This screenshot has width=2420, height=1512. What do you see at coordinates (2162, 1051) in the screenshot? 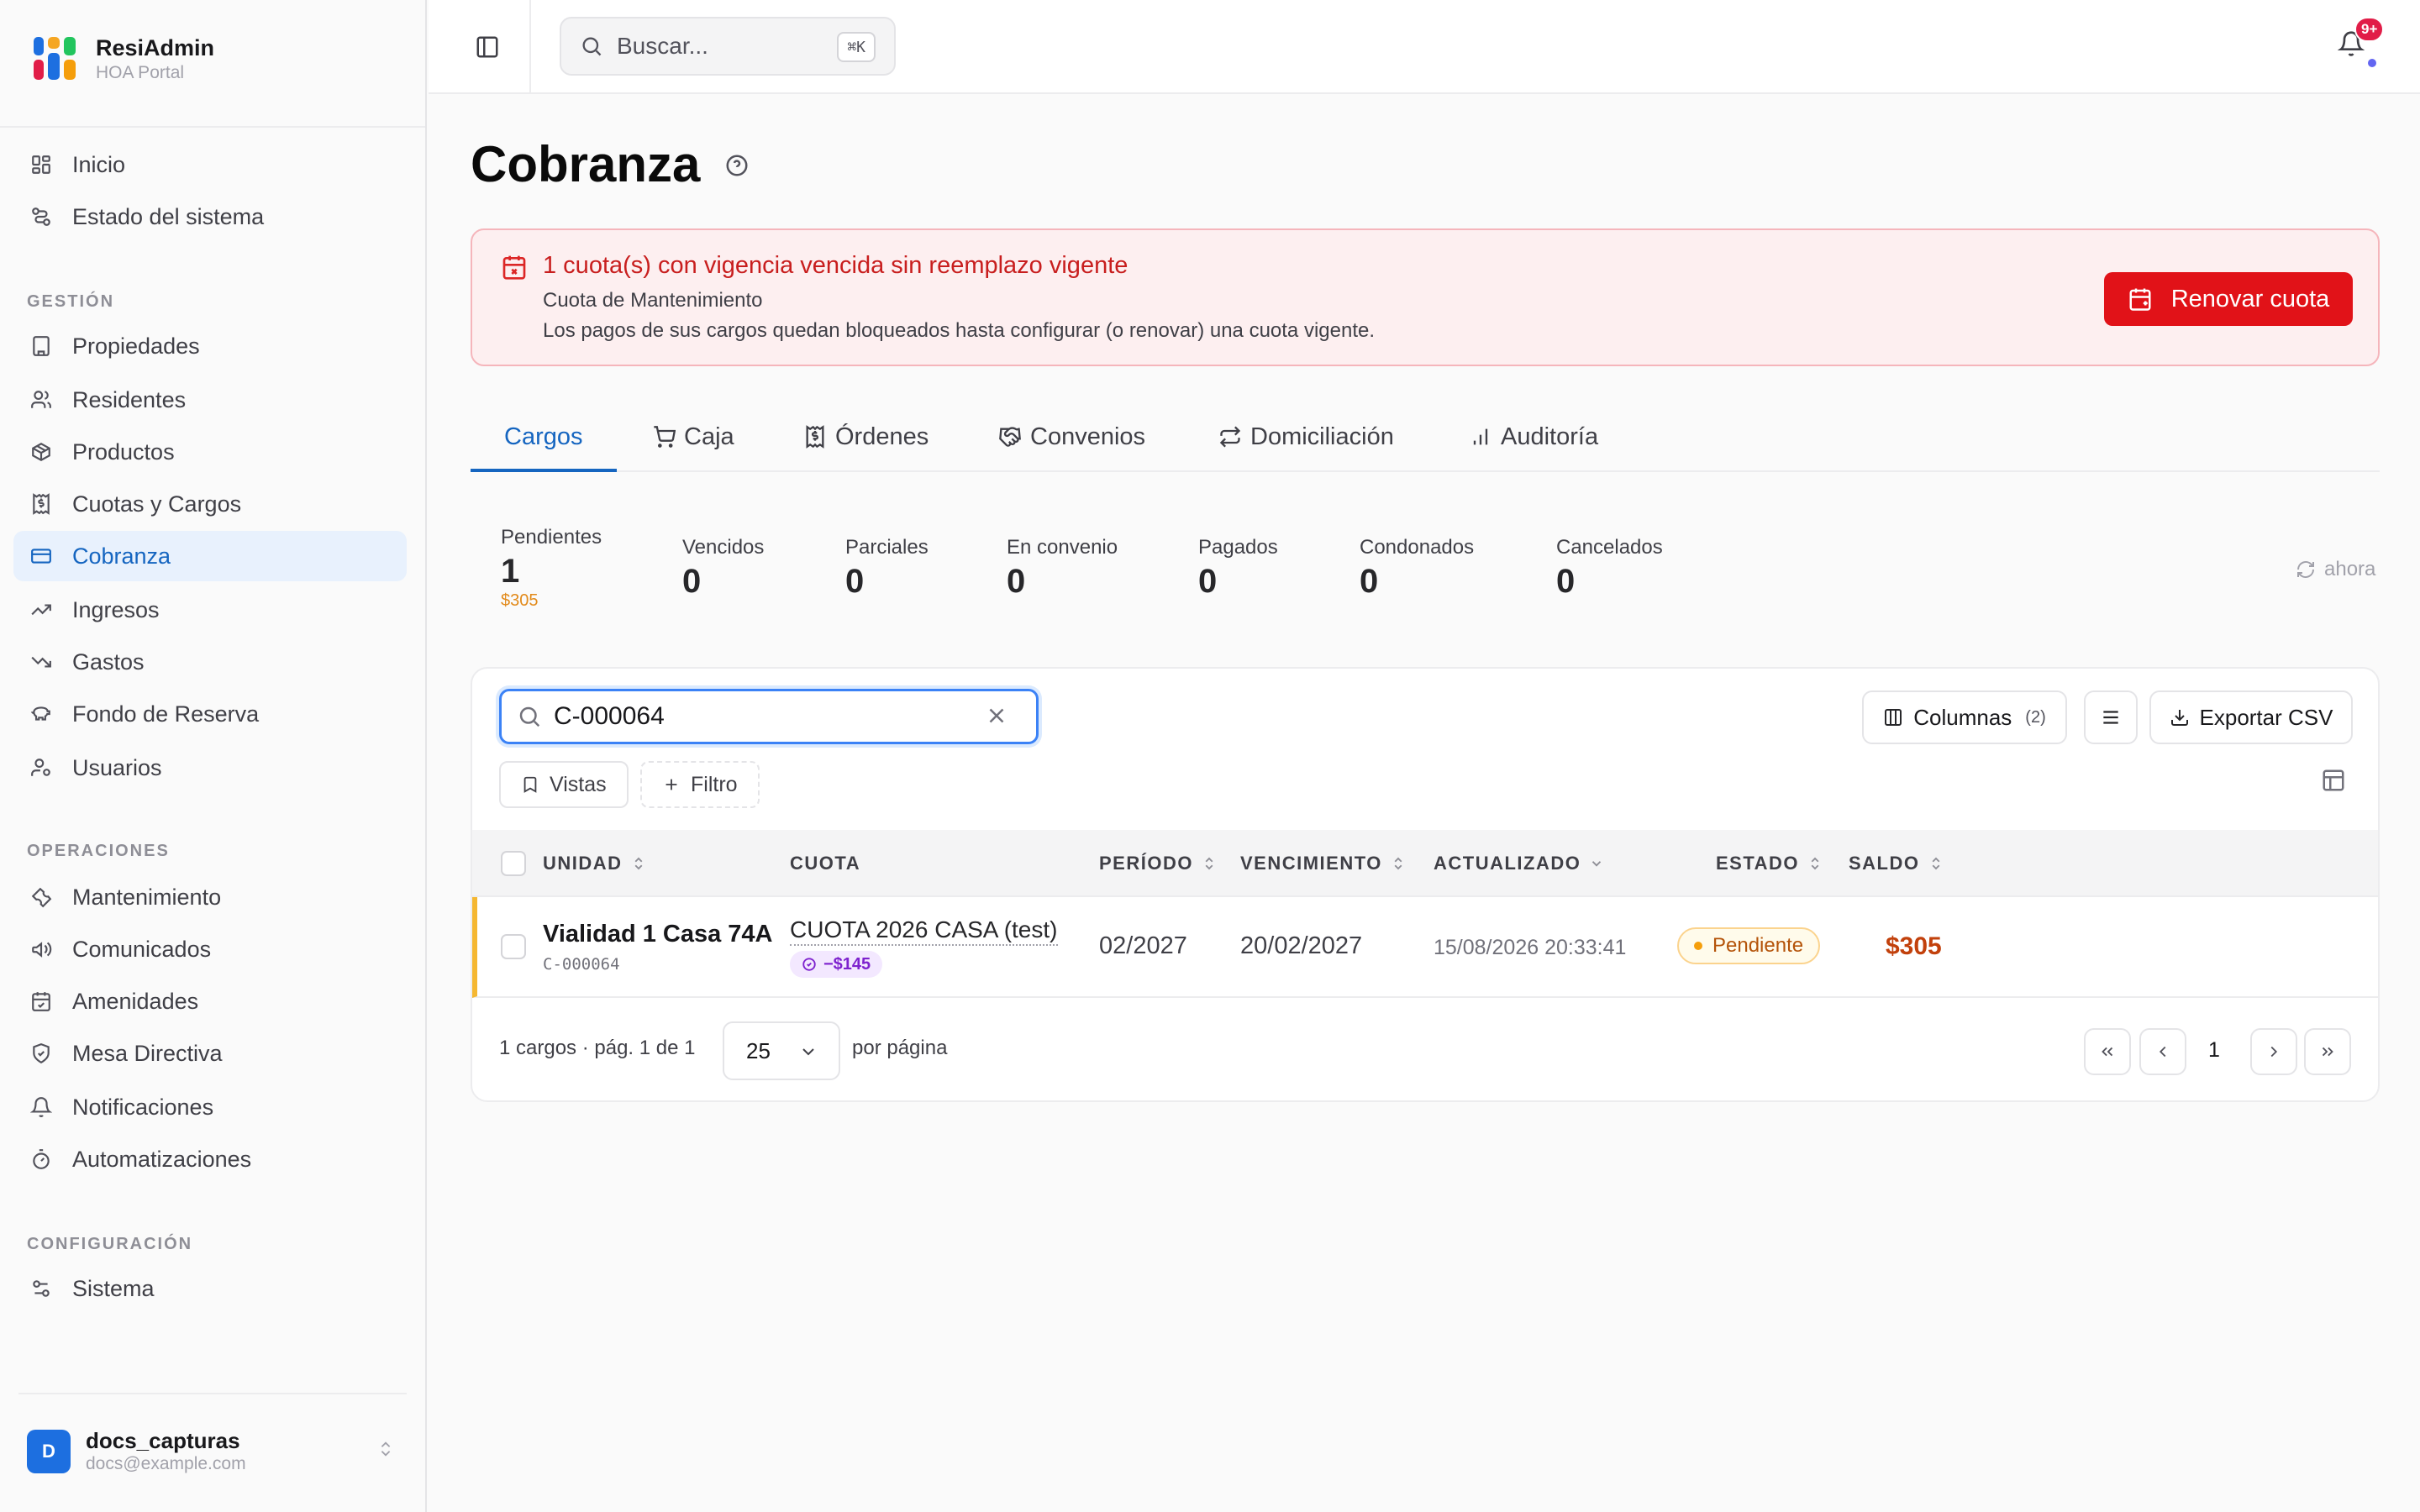
I see `prev-page-button` at bounding box center [2162, 1051].